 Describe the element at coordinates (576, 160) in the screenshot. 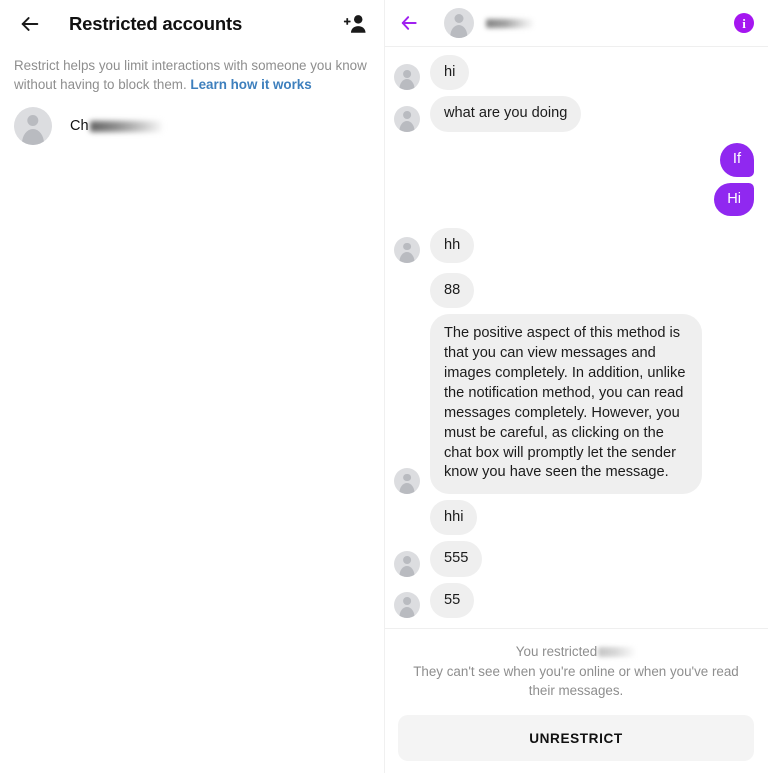

I see `message-row: If` at that location.